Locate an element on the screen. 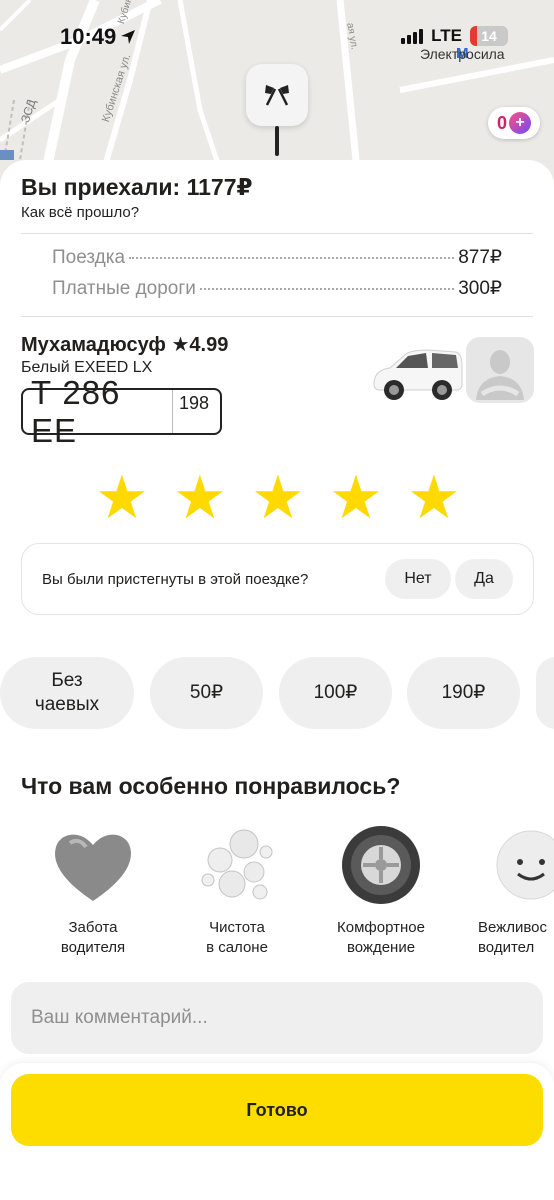 Image resolution: width=554 pixels, height=1200 pixels. status-time: 10:49 is located at coordinates (98, 37).